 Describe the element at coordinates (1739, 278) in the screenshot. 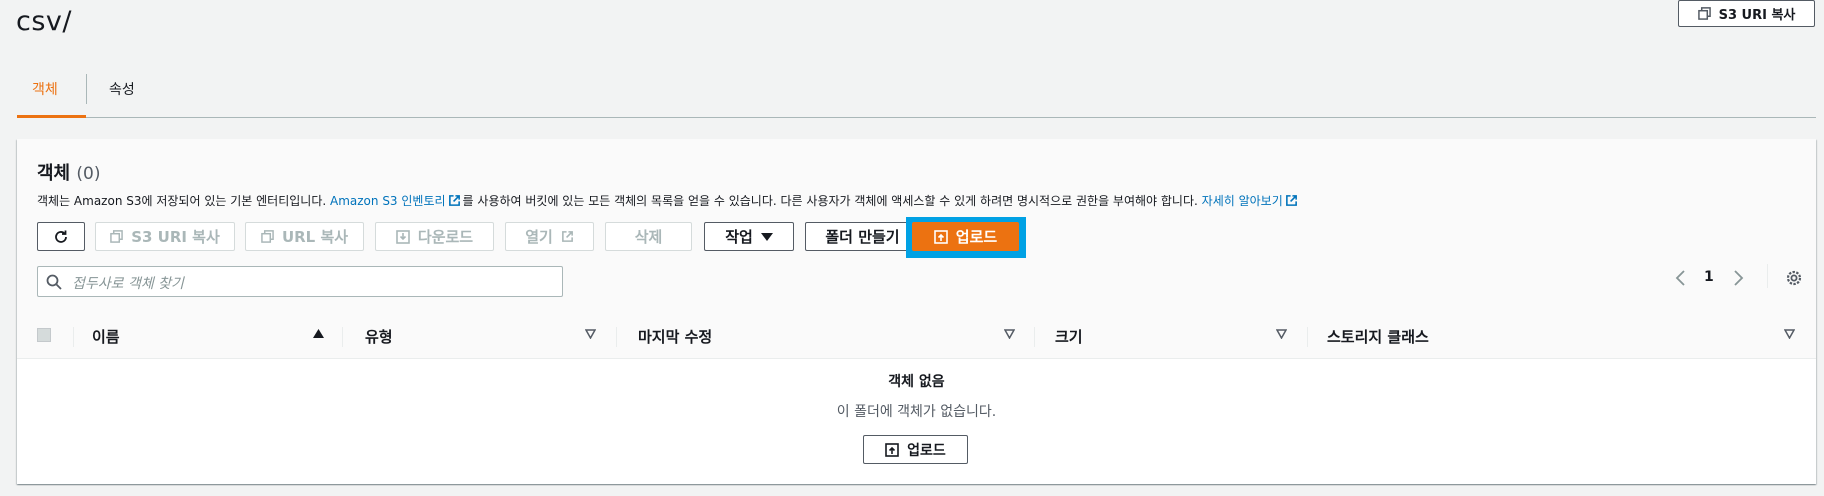

I see `next-page-icon` at that location.